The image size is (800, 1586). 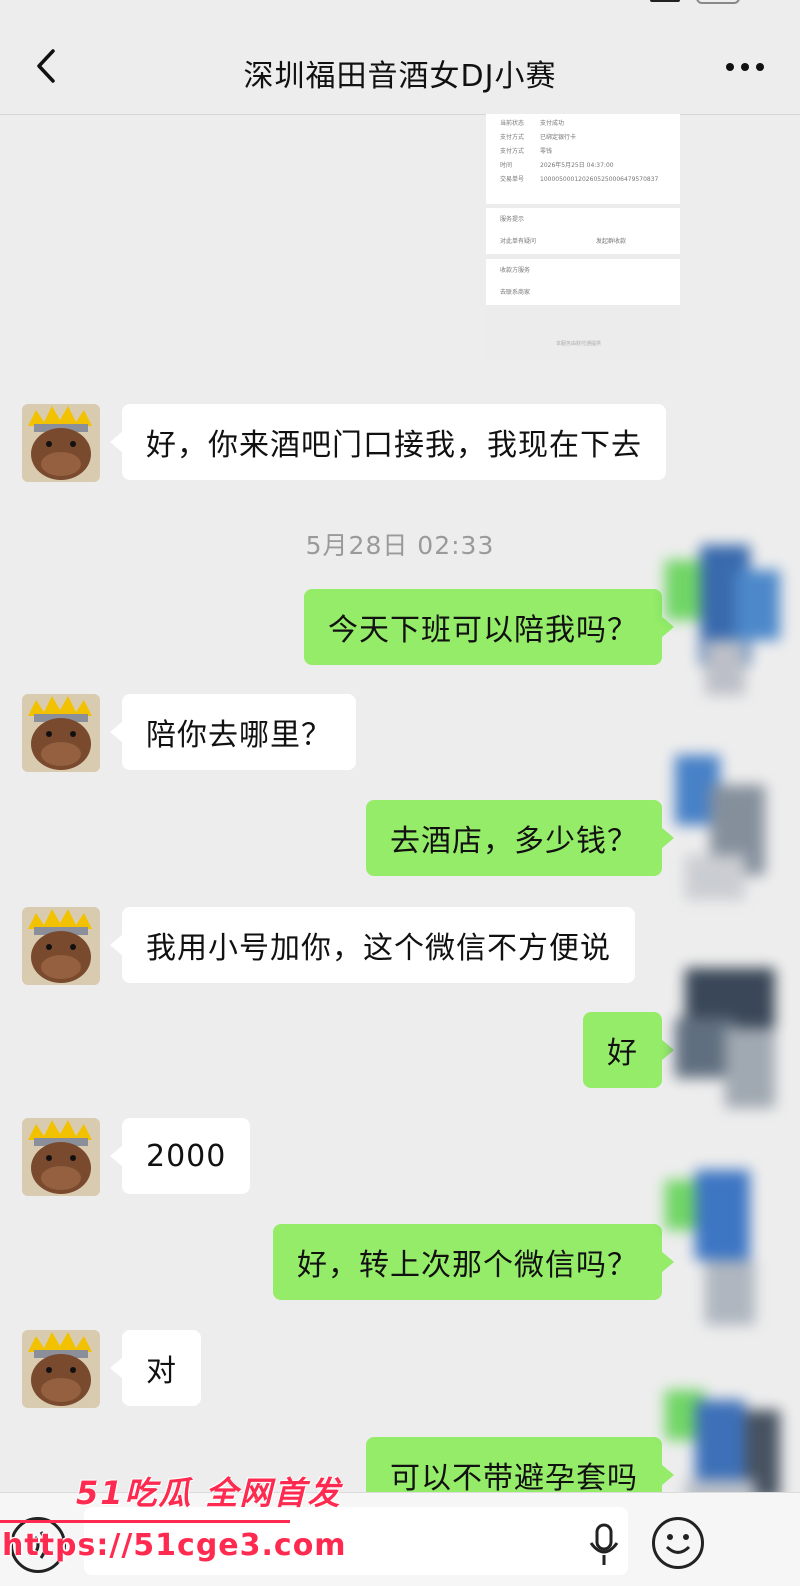 What do you see at coordinates (695, 5) in the screenshot?
I see `status-indicators` at bounding box center [695, 5].